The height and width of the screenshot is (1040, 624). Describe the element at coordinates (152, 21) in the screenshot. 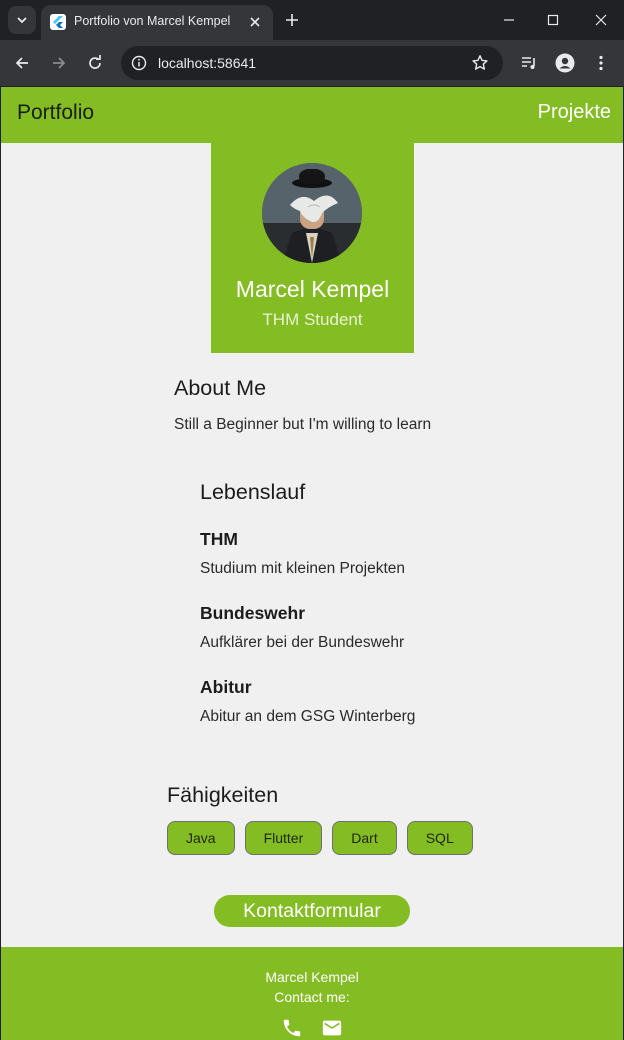

I see `tab-title: Portfolio von Marcel Kempel` at that location.